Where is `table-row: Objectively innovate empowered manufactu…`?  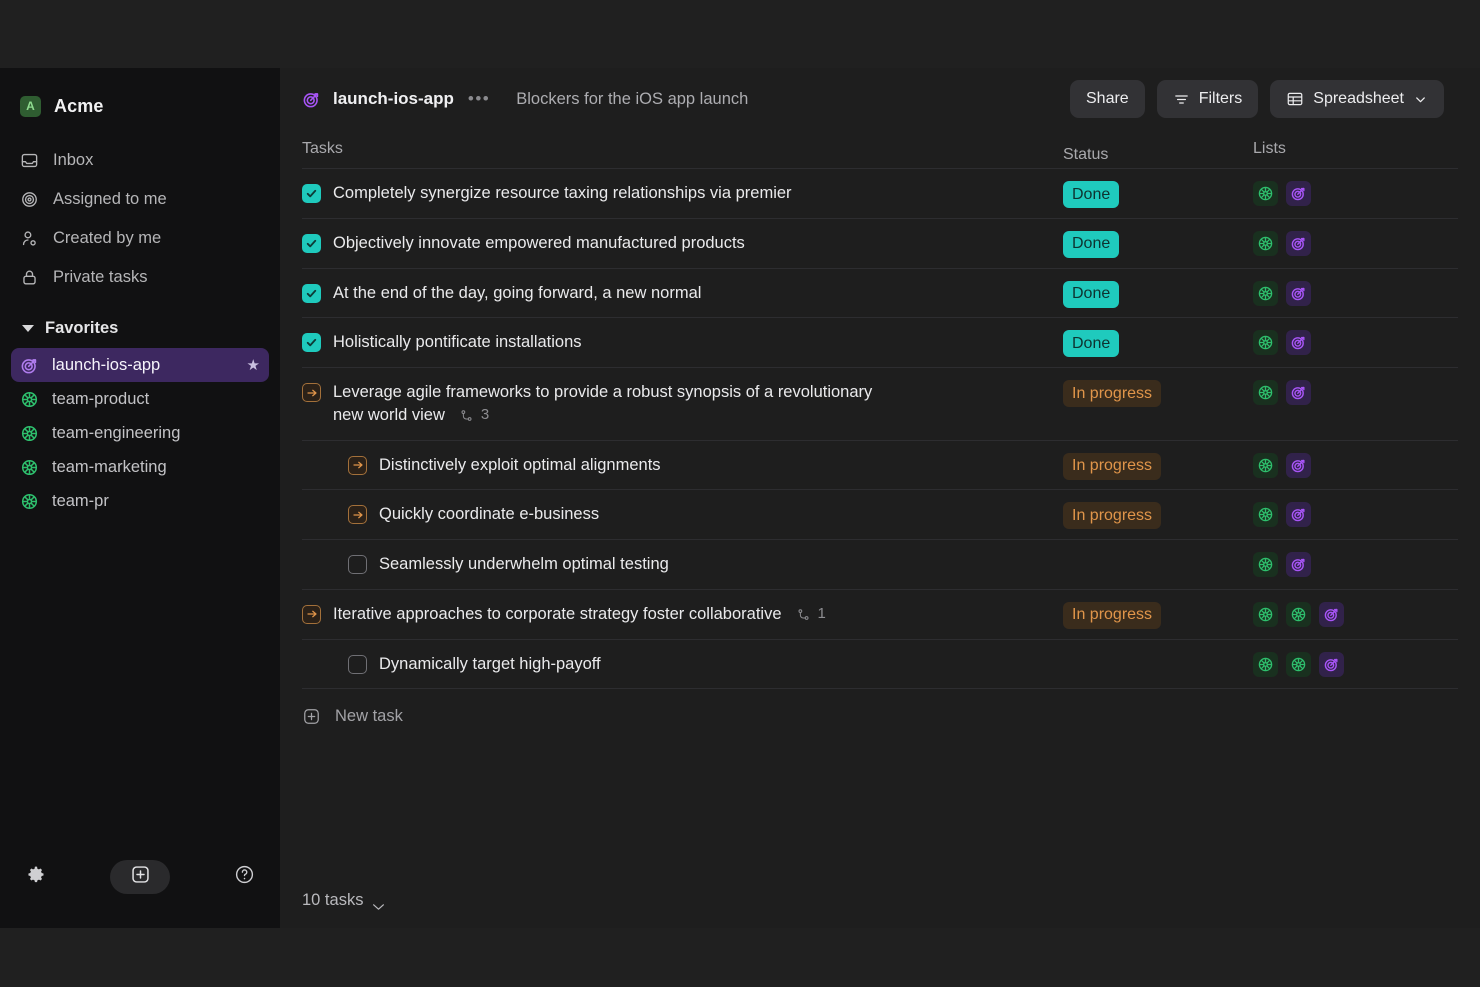
table-row: Objectively innovate empowered manufactu… is located at coordinates (880, 242).